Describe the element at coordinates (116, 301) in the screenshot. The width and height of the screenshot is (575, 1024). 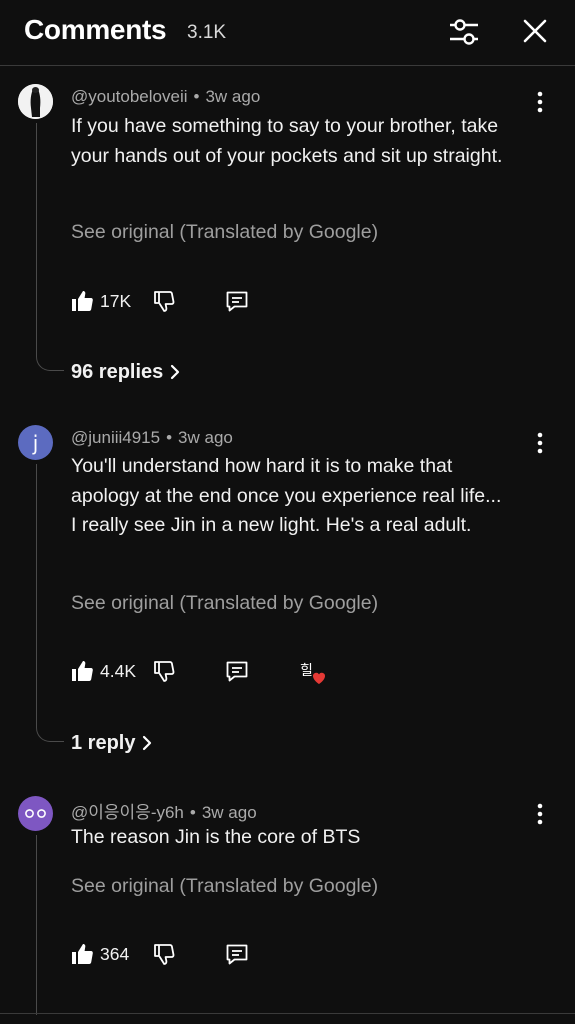
I see `like-count: 17K` at that location.